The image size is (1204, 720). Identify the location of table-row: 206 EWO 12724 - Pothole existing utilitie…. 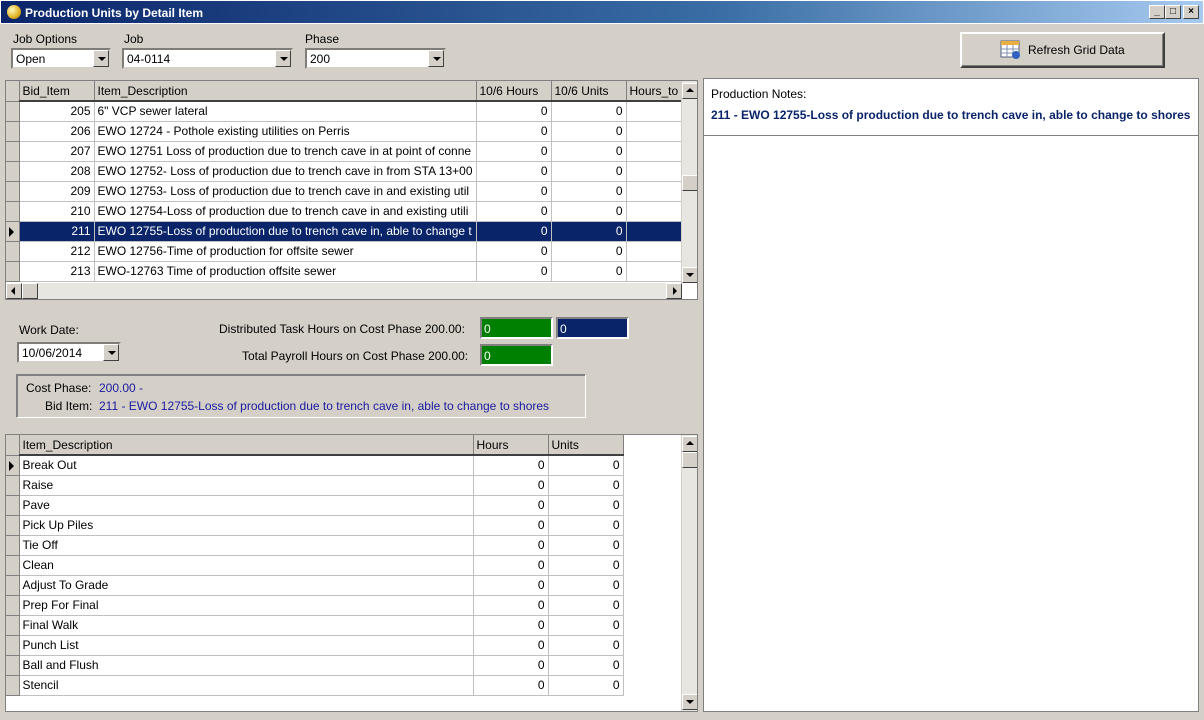
(345, 131).